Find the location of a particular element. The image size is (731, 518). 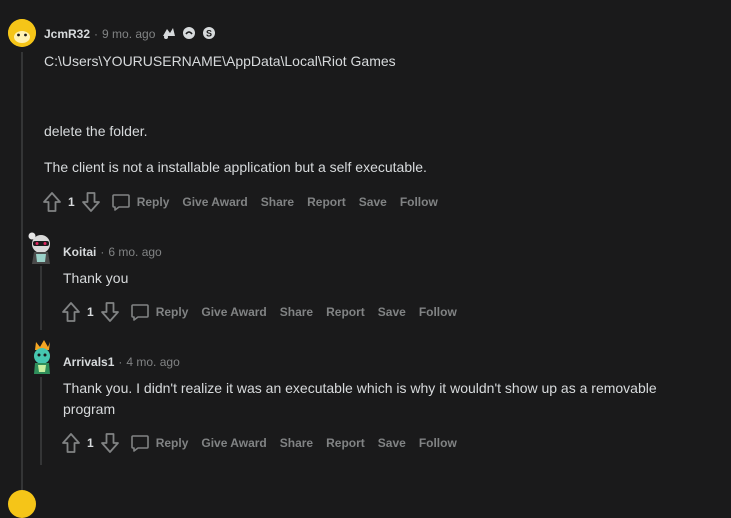

username: JcmR32 is located at coordinates (67, 34).